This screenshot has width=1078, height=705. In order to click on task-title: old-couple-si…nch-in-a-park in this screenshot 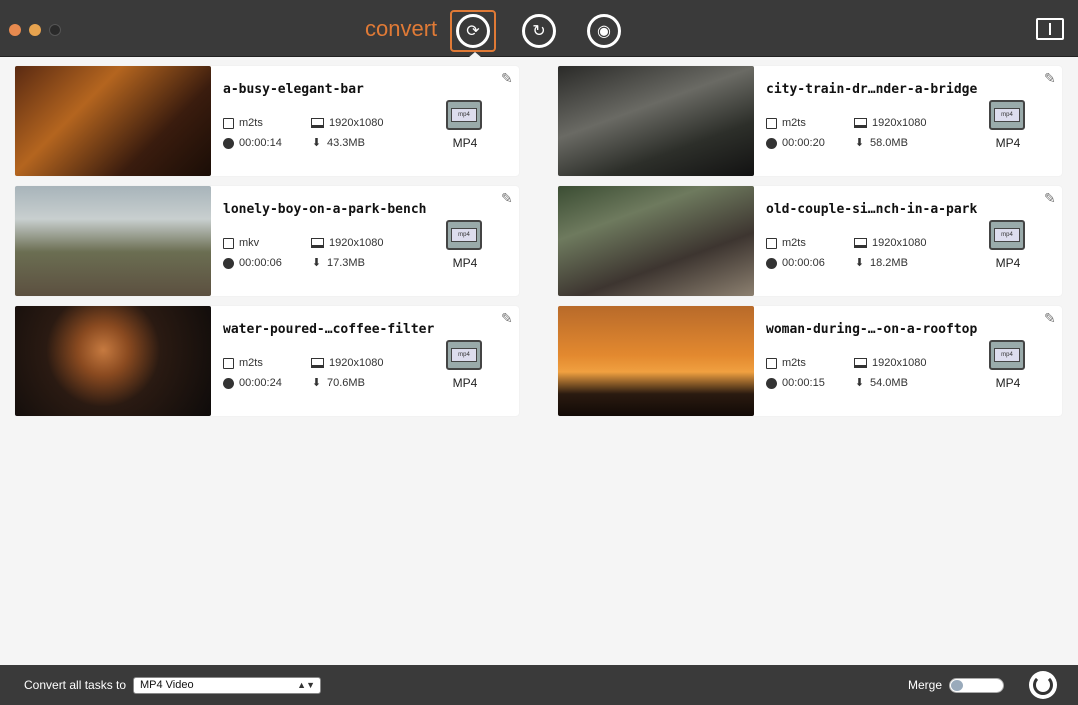, I will do `click(872, 209)`.